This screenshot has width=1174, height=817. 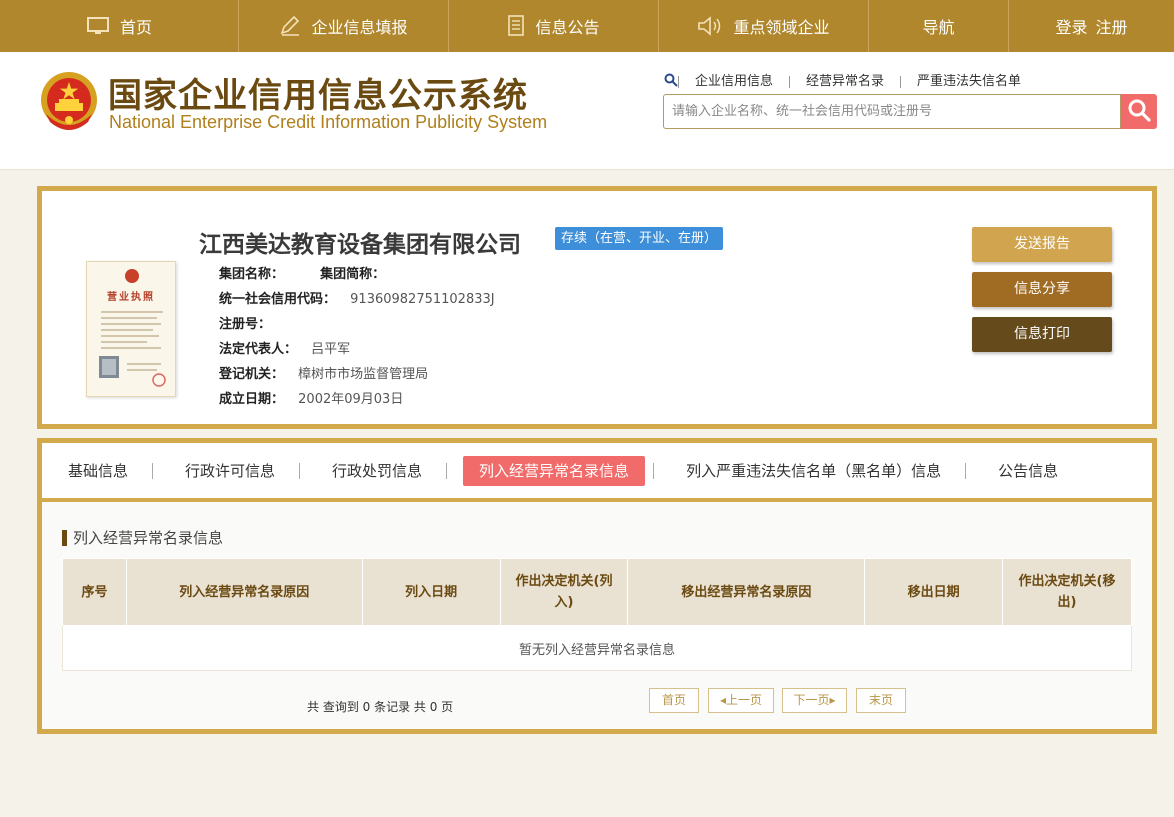 What do you see at coordinates (318, 92) in the screenshot?
I see `site-title: 国家企业信用信息公示系统` at bounding box center [318, 92].